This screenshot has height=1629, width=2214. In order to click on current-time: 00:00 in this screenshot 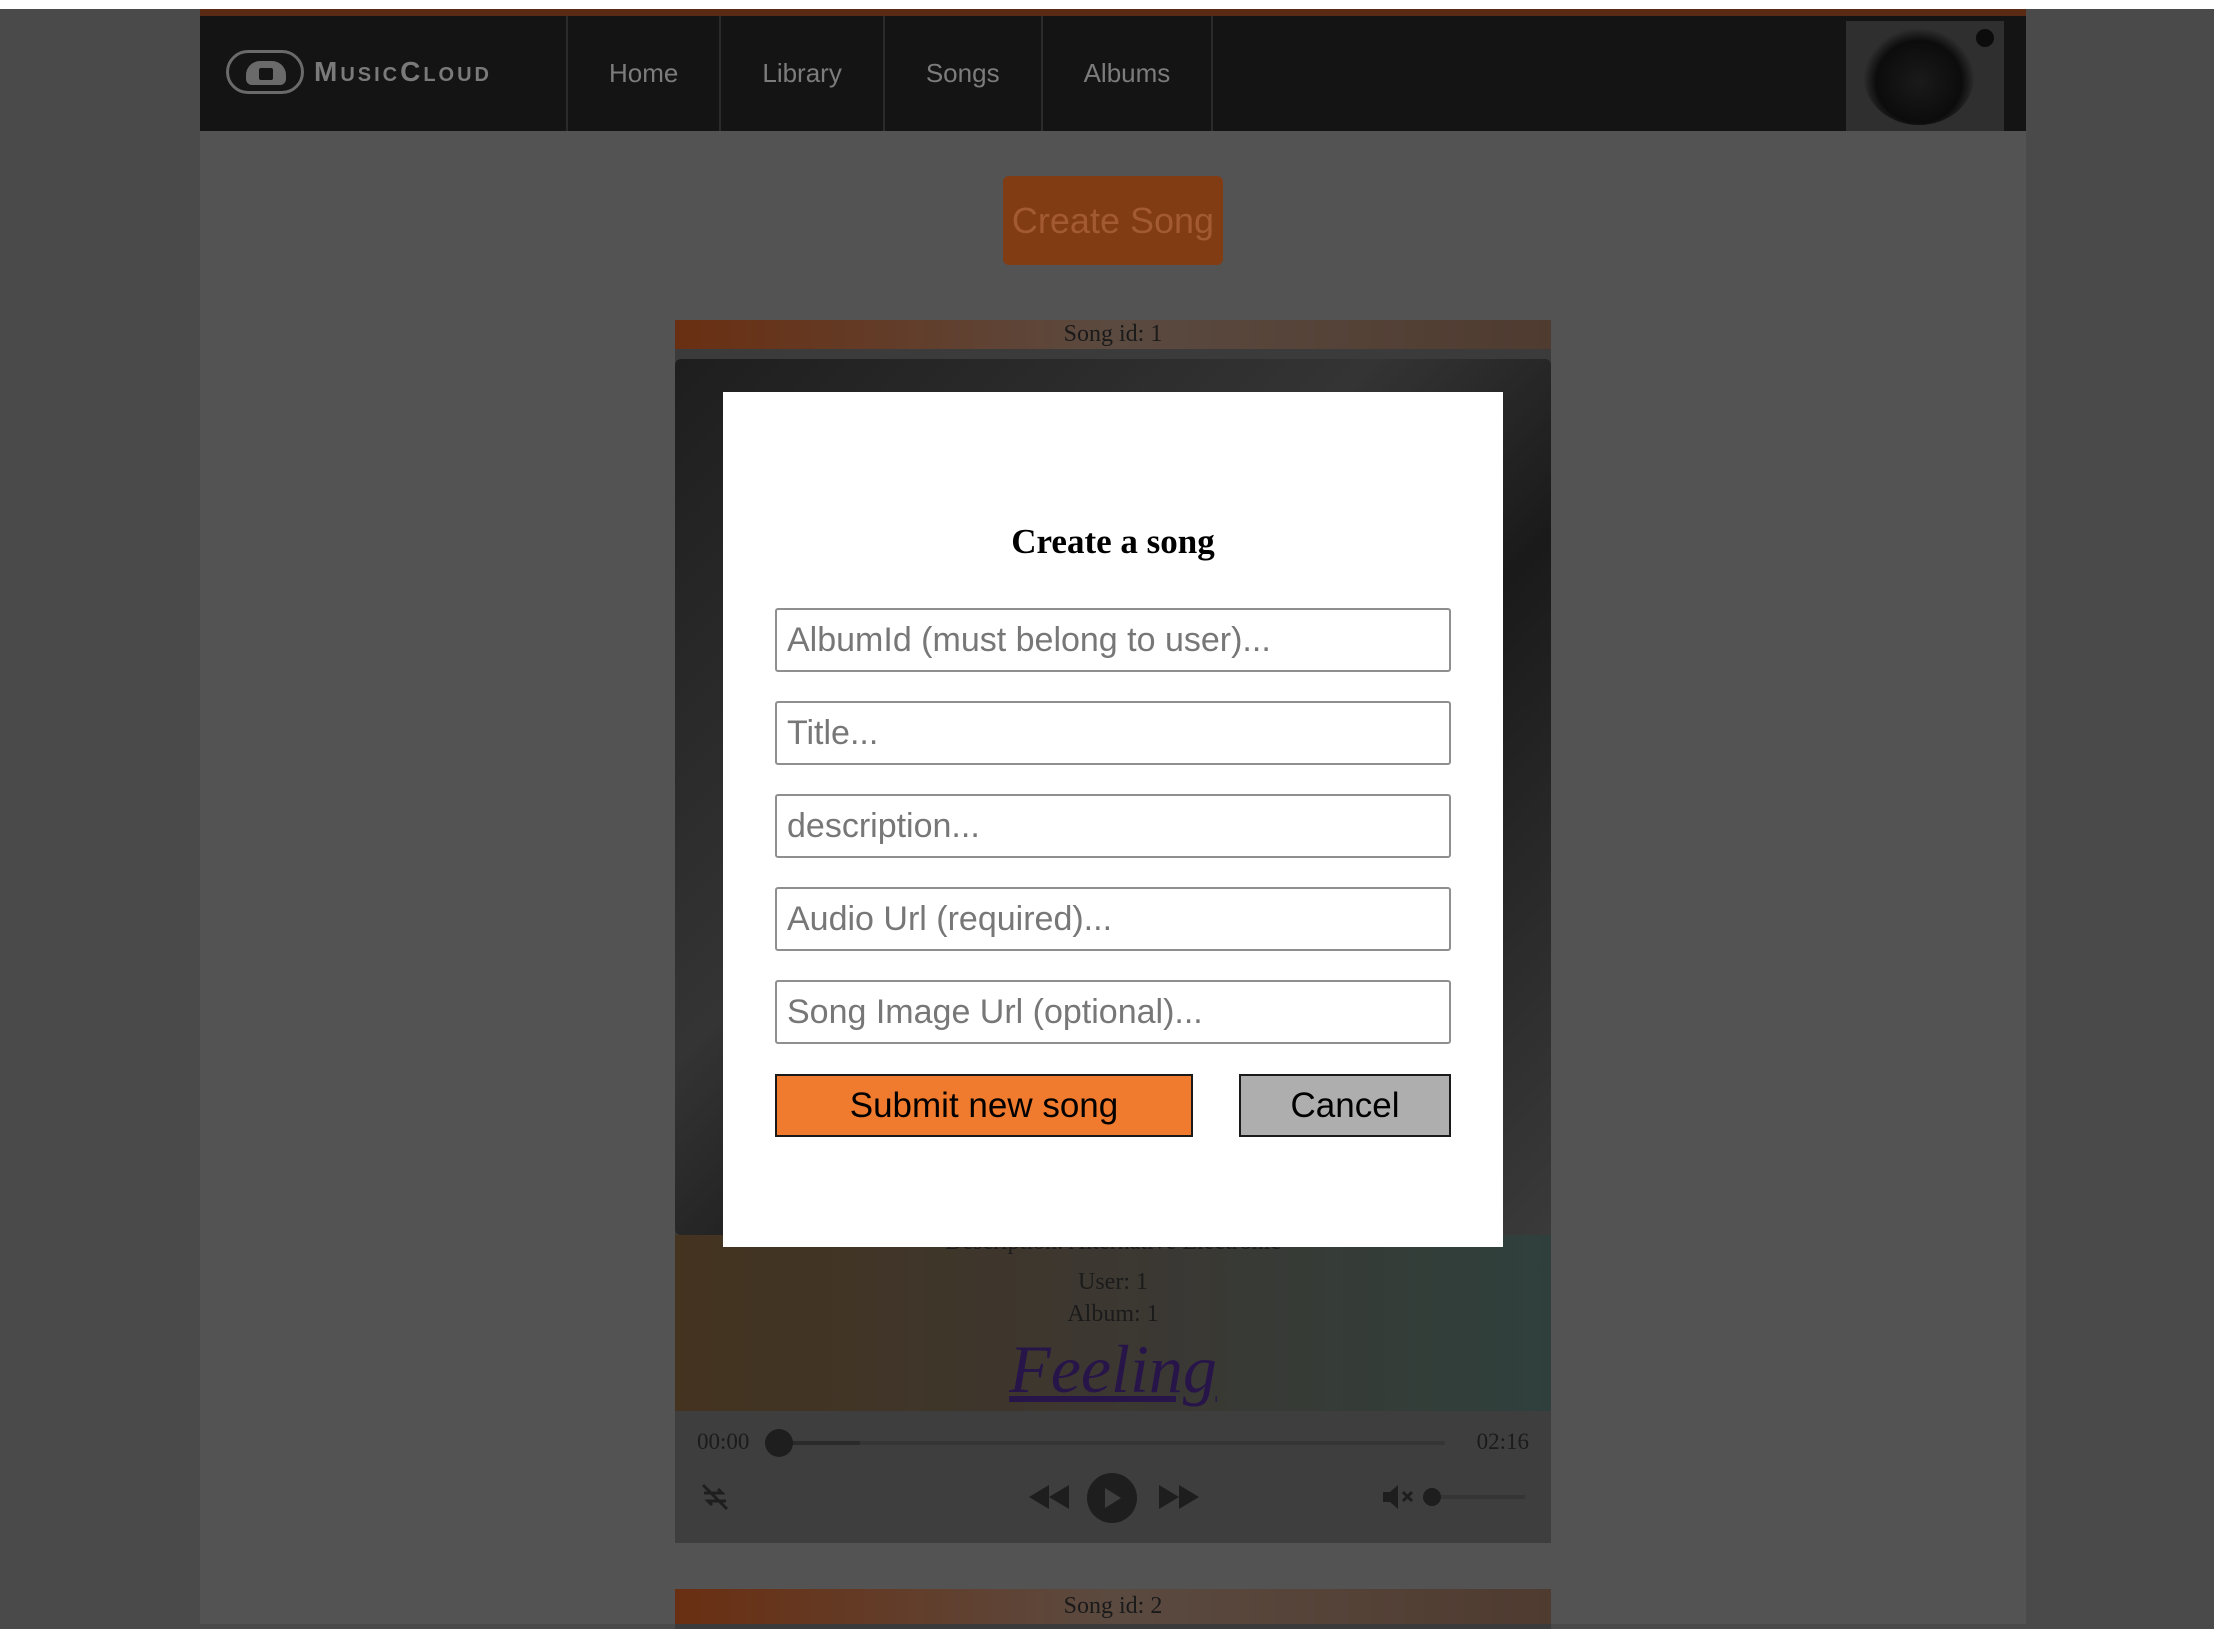, I will do `click(723, 1441)`.